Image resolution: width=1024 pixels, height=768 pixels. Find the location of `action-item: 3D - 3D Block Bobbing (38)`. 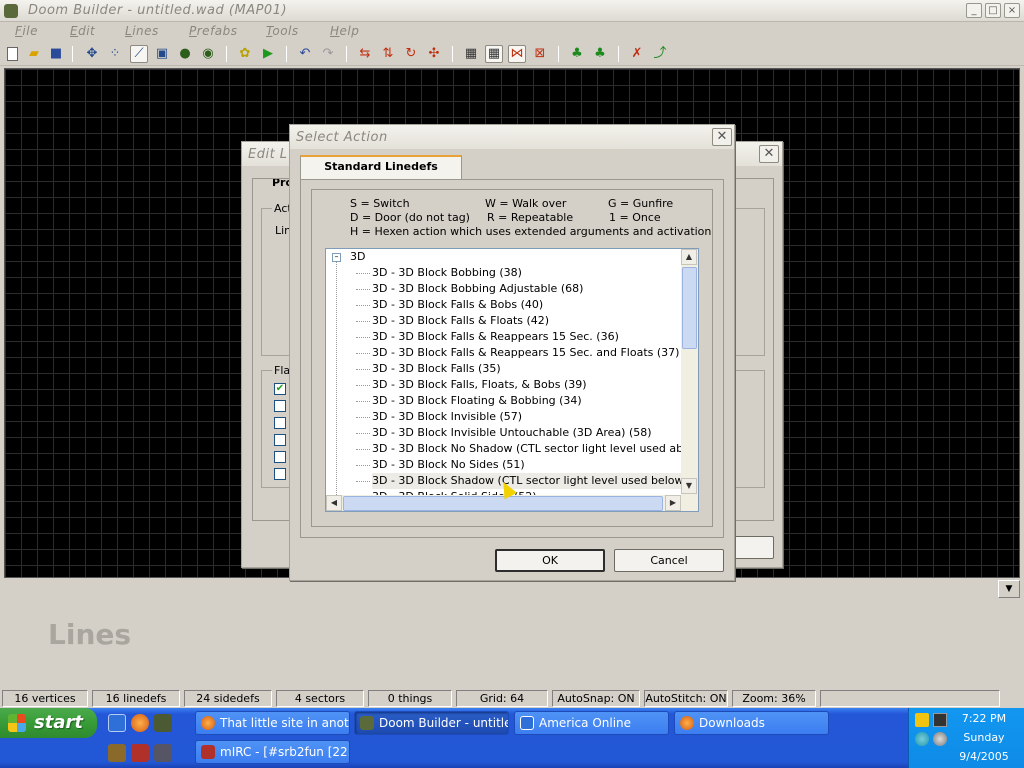

action-item: 3D - 3D Block Bobbing (38) is located at coordinates (447, 273).